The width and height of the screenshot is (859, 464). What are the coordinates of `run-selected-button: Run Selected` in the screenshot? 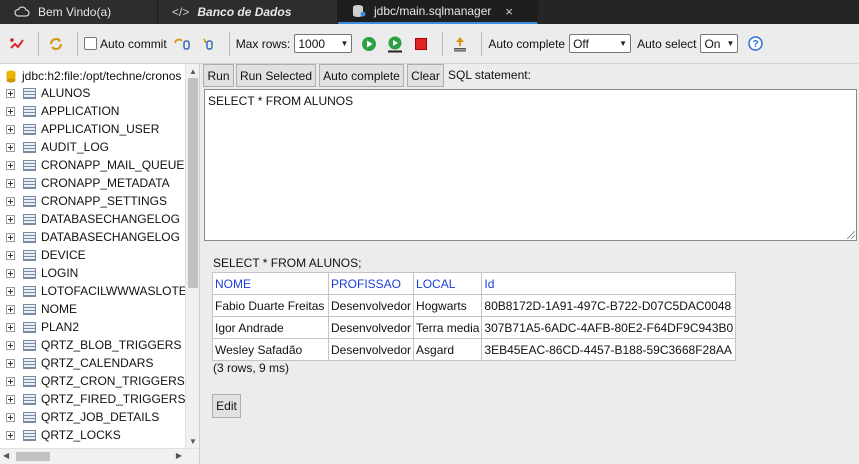 It's located at (276, 75).